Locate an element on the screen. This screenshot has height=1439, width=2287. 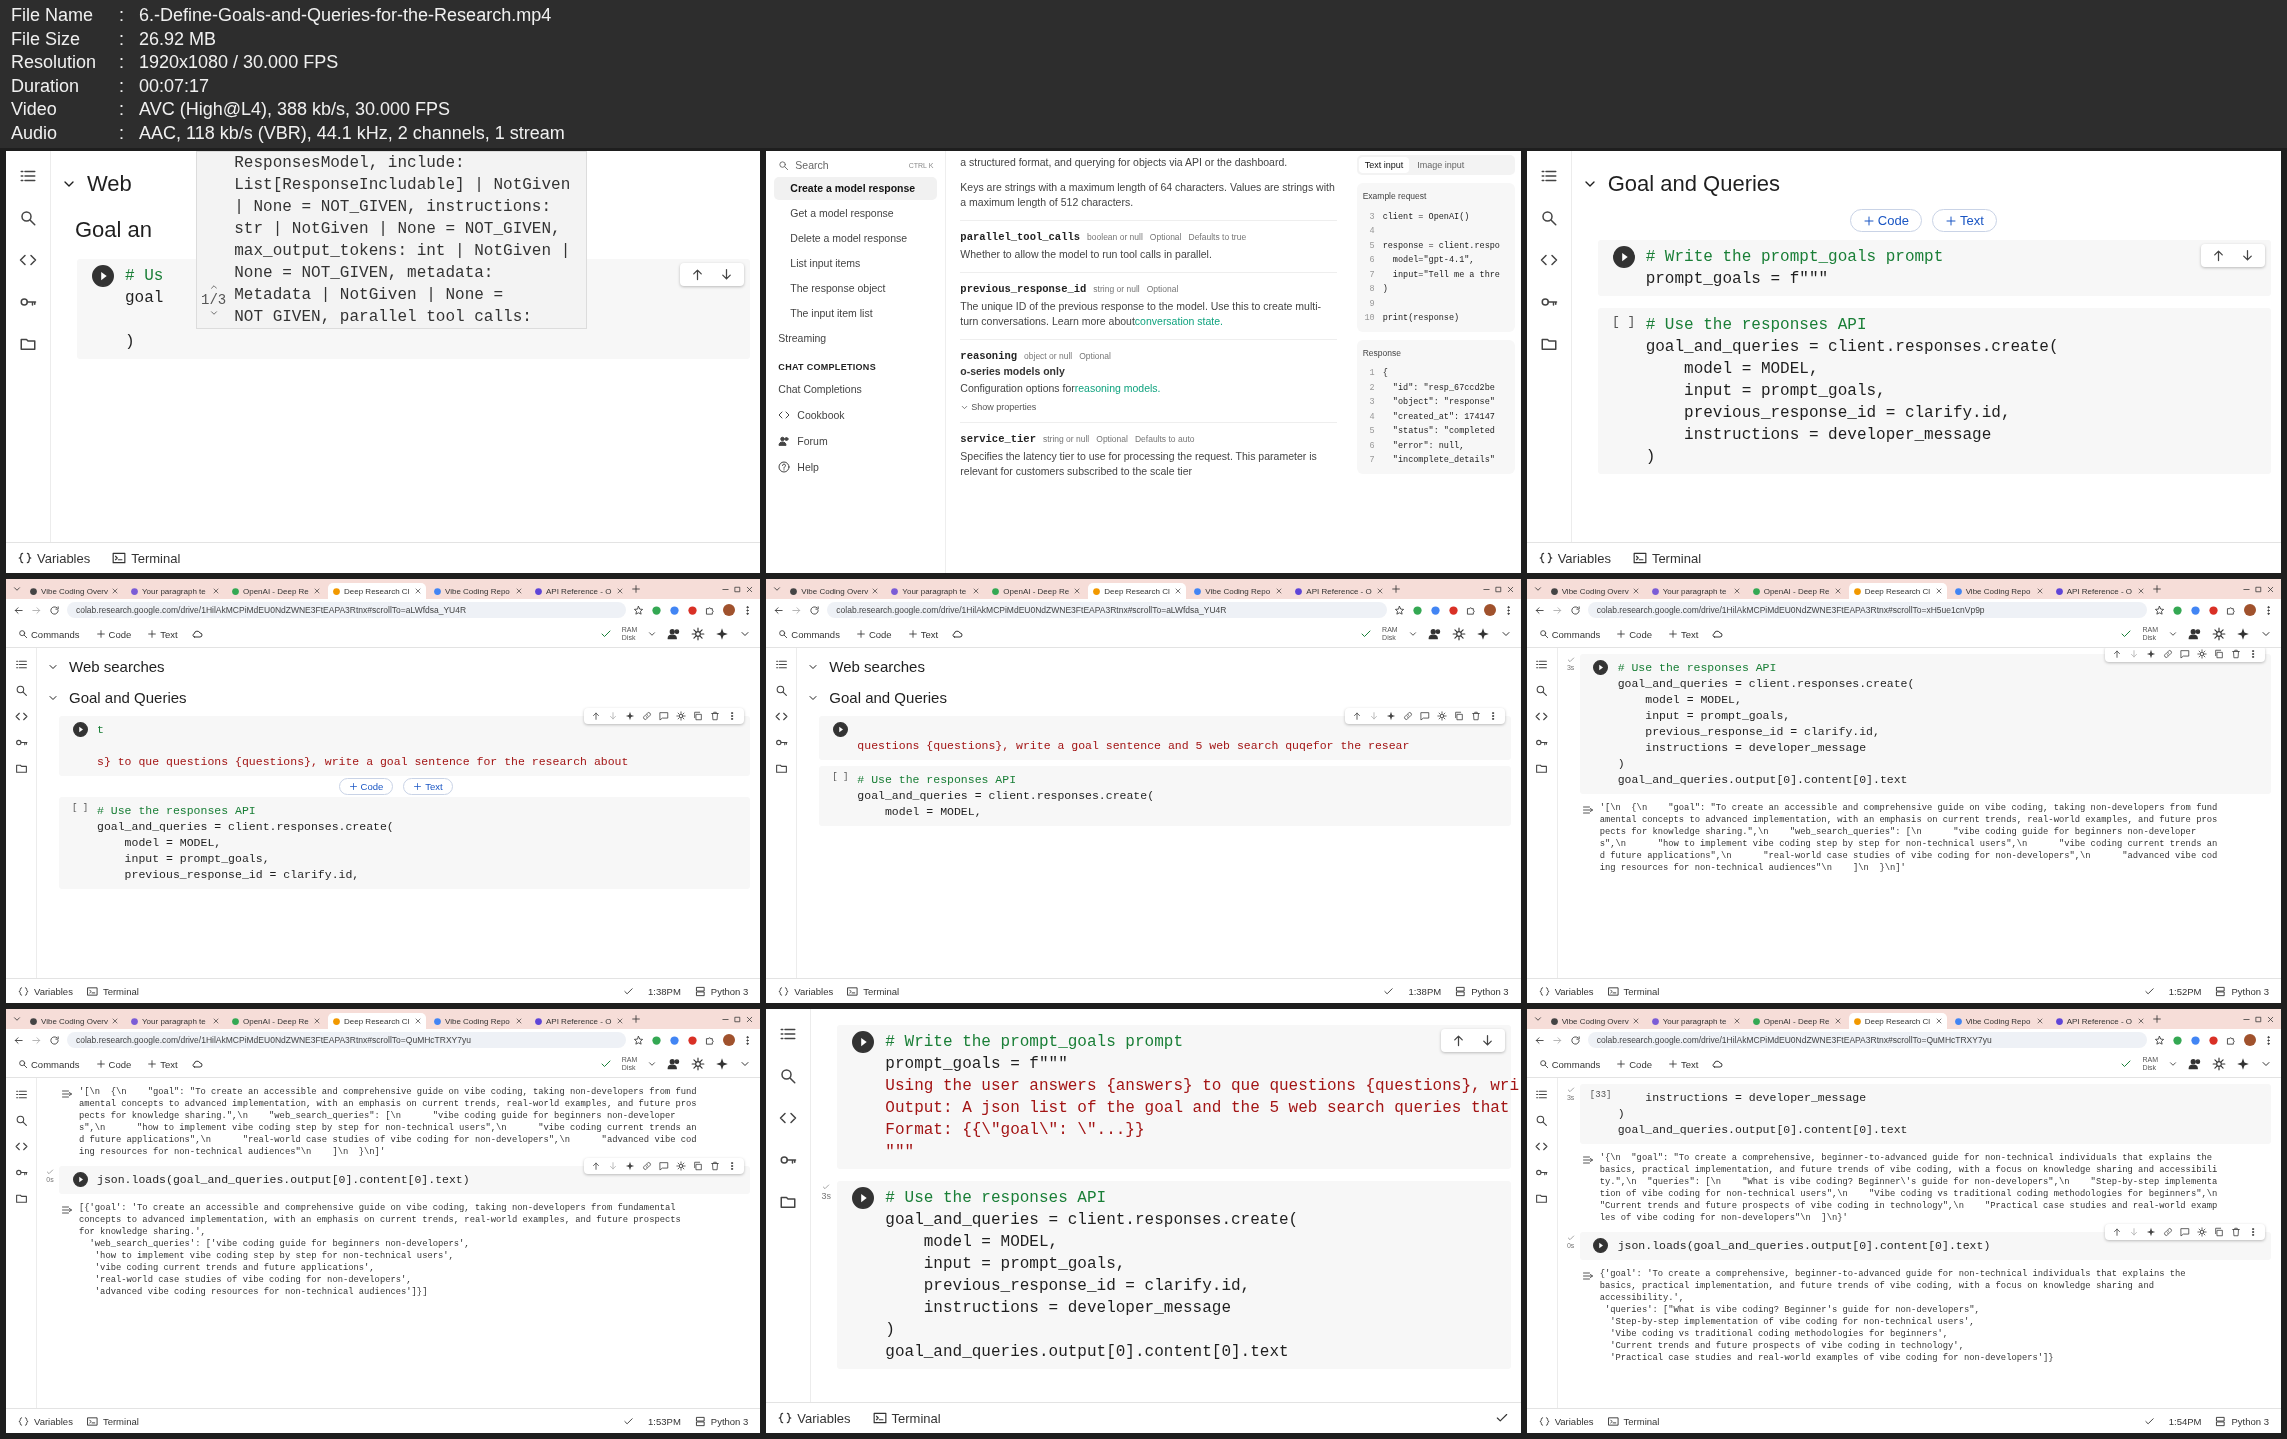
parameter-name: service_tier is located at coordinates (998, 439).